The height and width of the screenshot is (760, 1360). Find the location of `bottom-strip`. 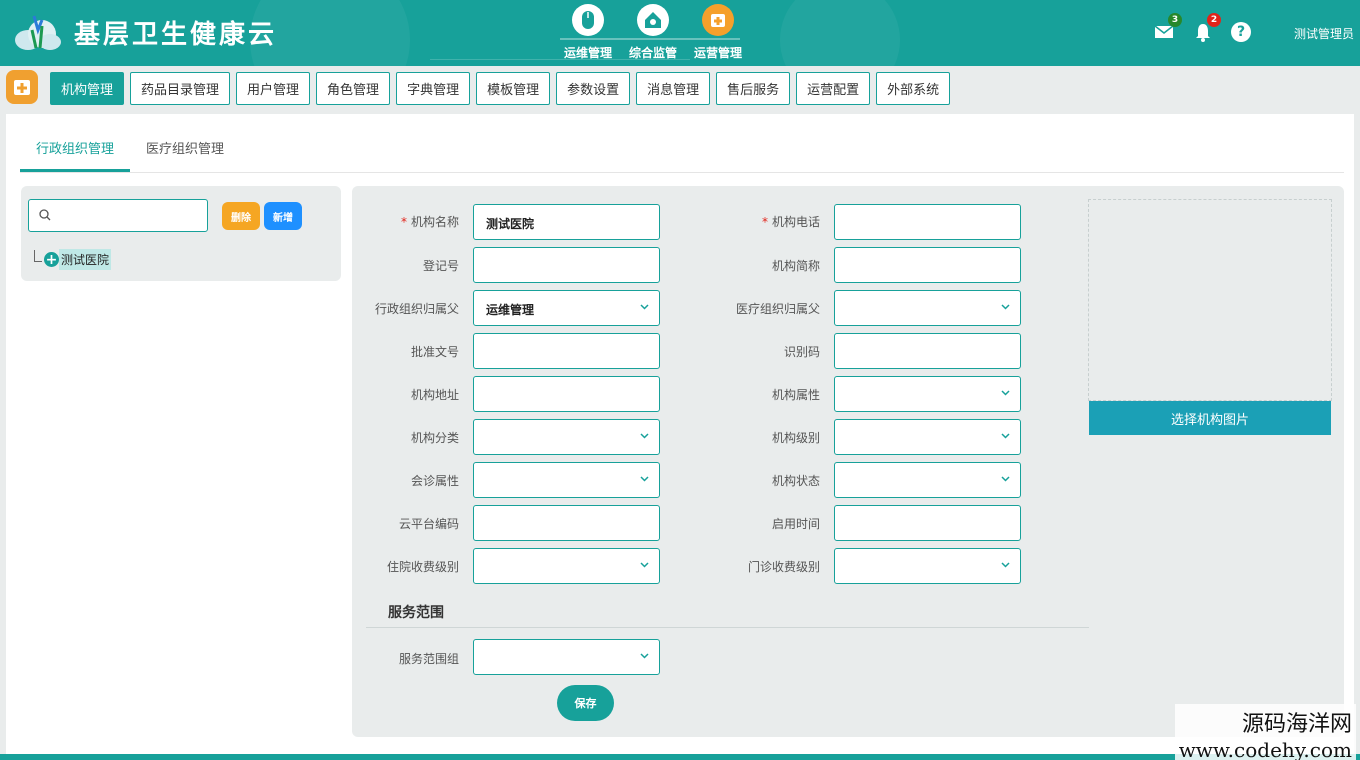

bottom-strip is located at coordinates (680, 757).